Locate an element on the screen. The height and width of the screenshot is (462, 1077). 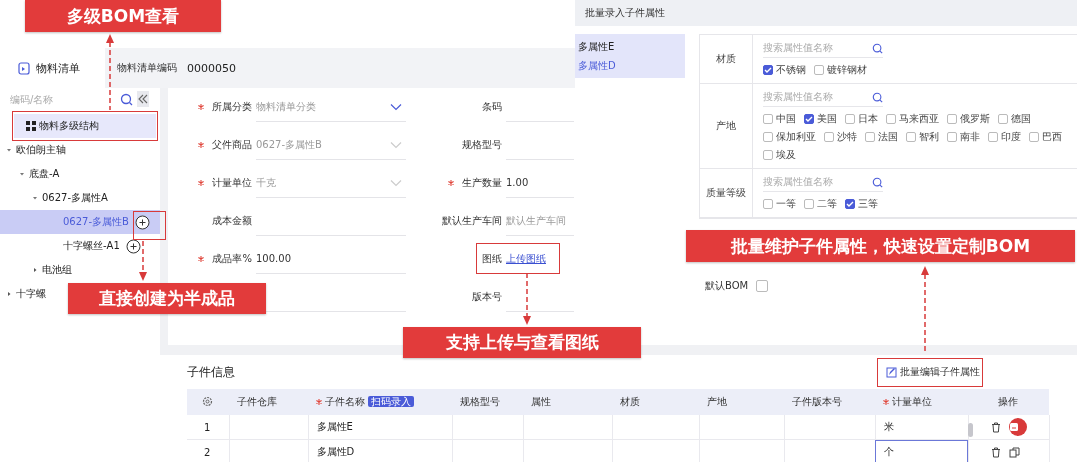
option-label: 印度 is located at coordinates (1011, 137).